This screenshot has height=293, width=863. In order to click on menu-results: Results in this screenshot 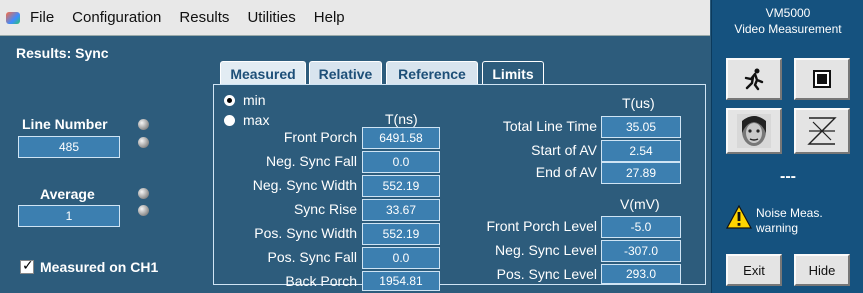, I will do `click(204, 17)`.